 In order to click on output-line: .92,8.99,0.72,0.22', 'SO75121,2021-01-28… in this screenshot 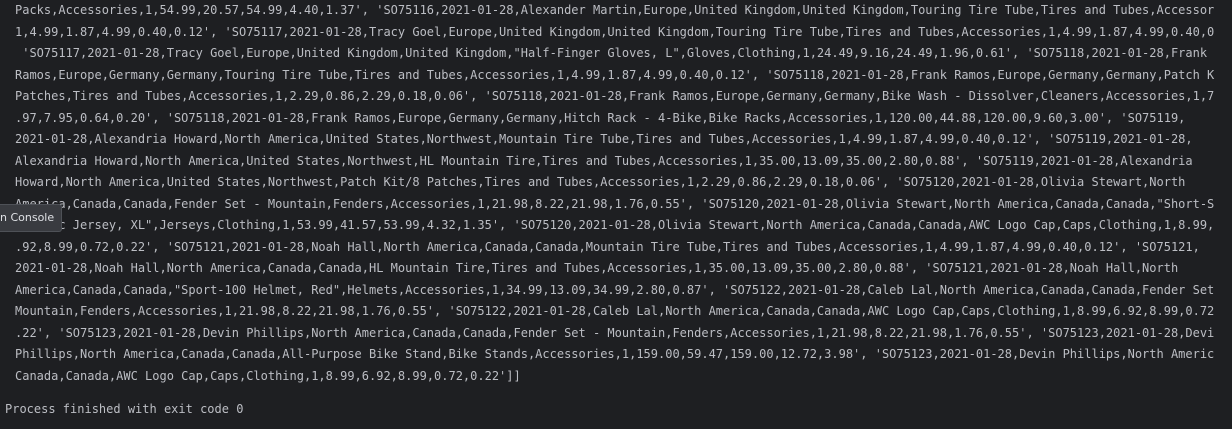, I will do `click(607, 246)`.